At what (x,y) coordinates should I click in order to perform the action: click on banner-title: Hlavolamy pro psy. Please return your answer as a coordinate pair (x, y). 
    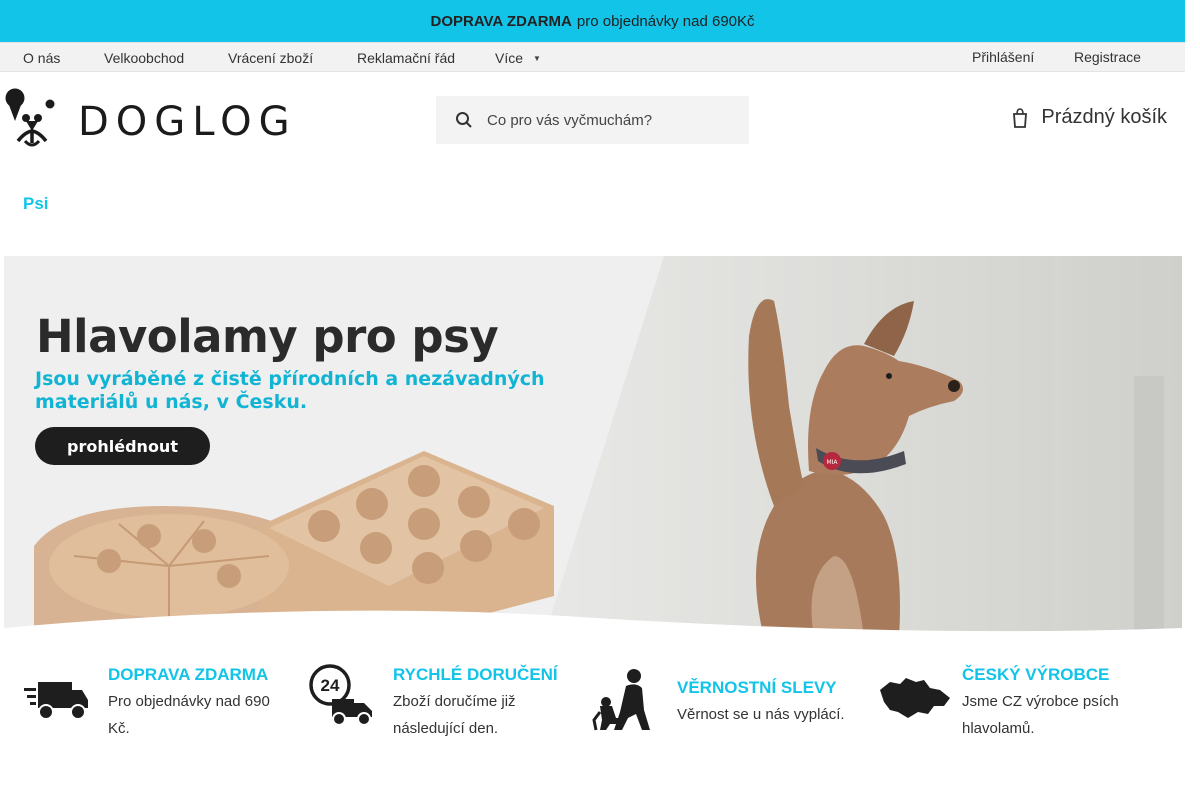
    Looking at the image, I should click on (267, 336).